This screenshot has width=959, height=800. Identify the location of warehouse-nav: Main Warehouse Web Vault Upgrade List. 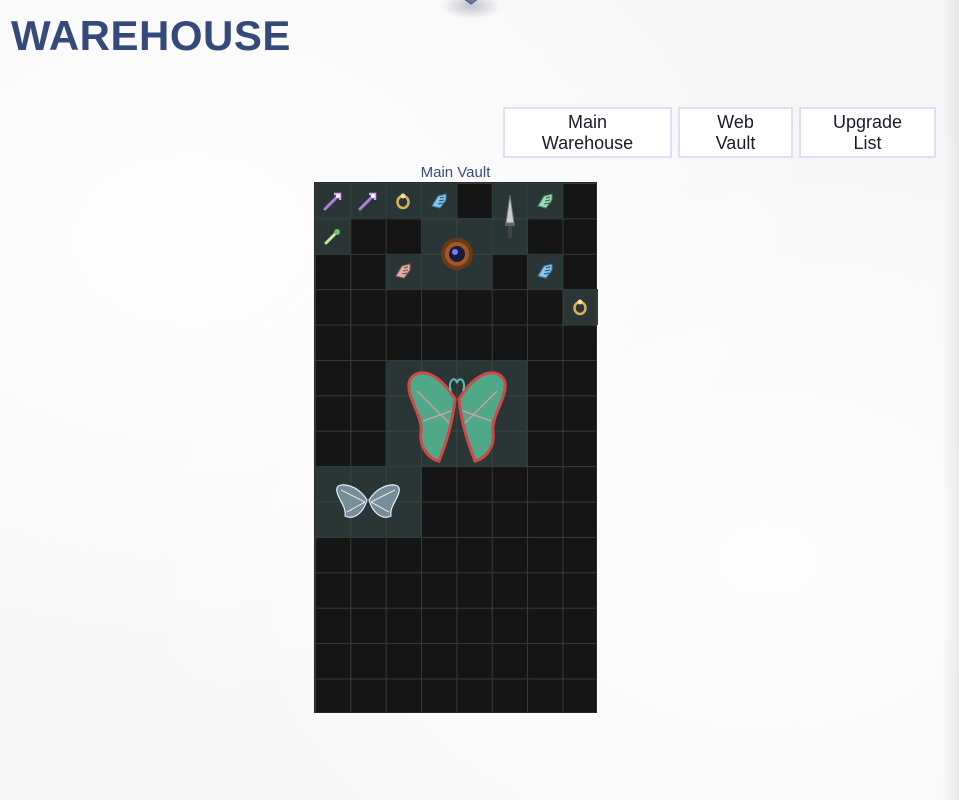
(719, 132).